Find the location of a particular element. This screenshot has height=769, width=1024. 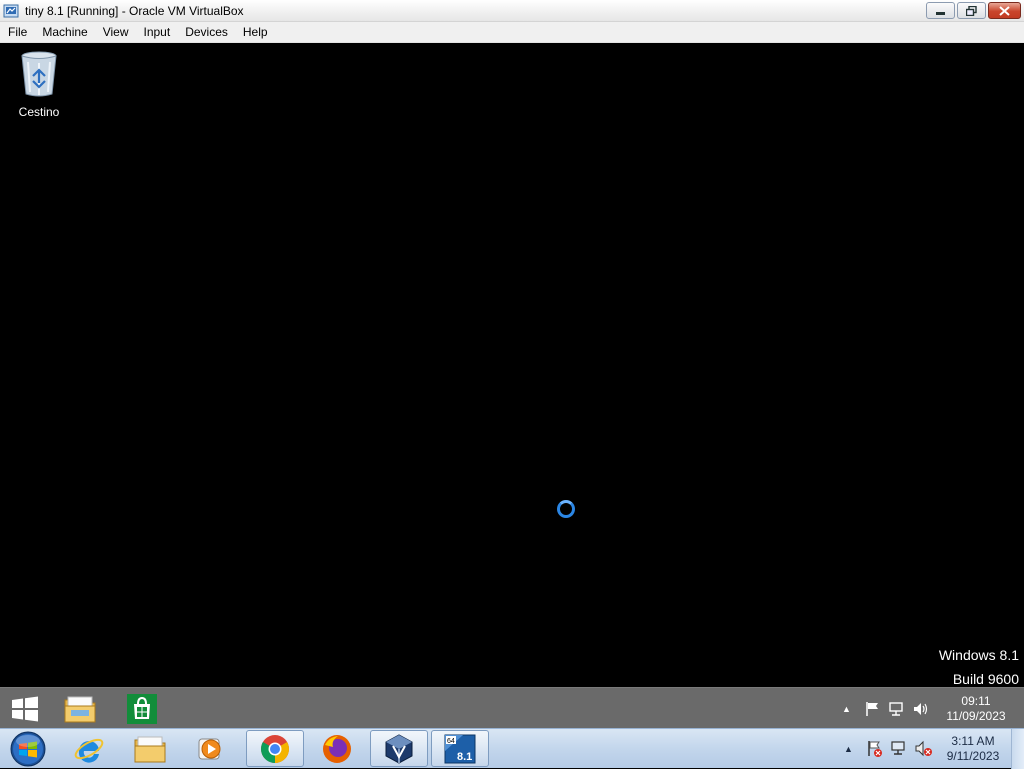

menubar: File Machine View Input Devices Help is located at coordinates (512, 32).